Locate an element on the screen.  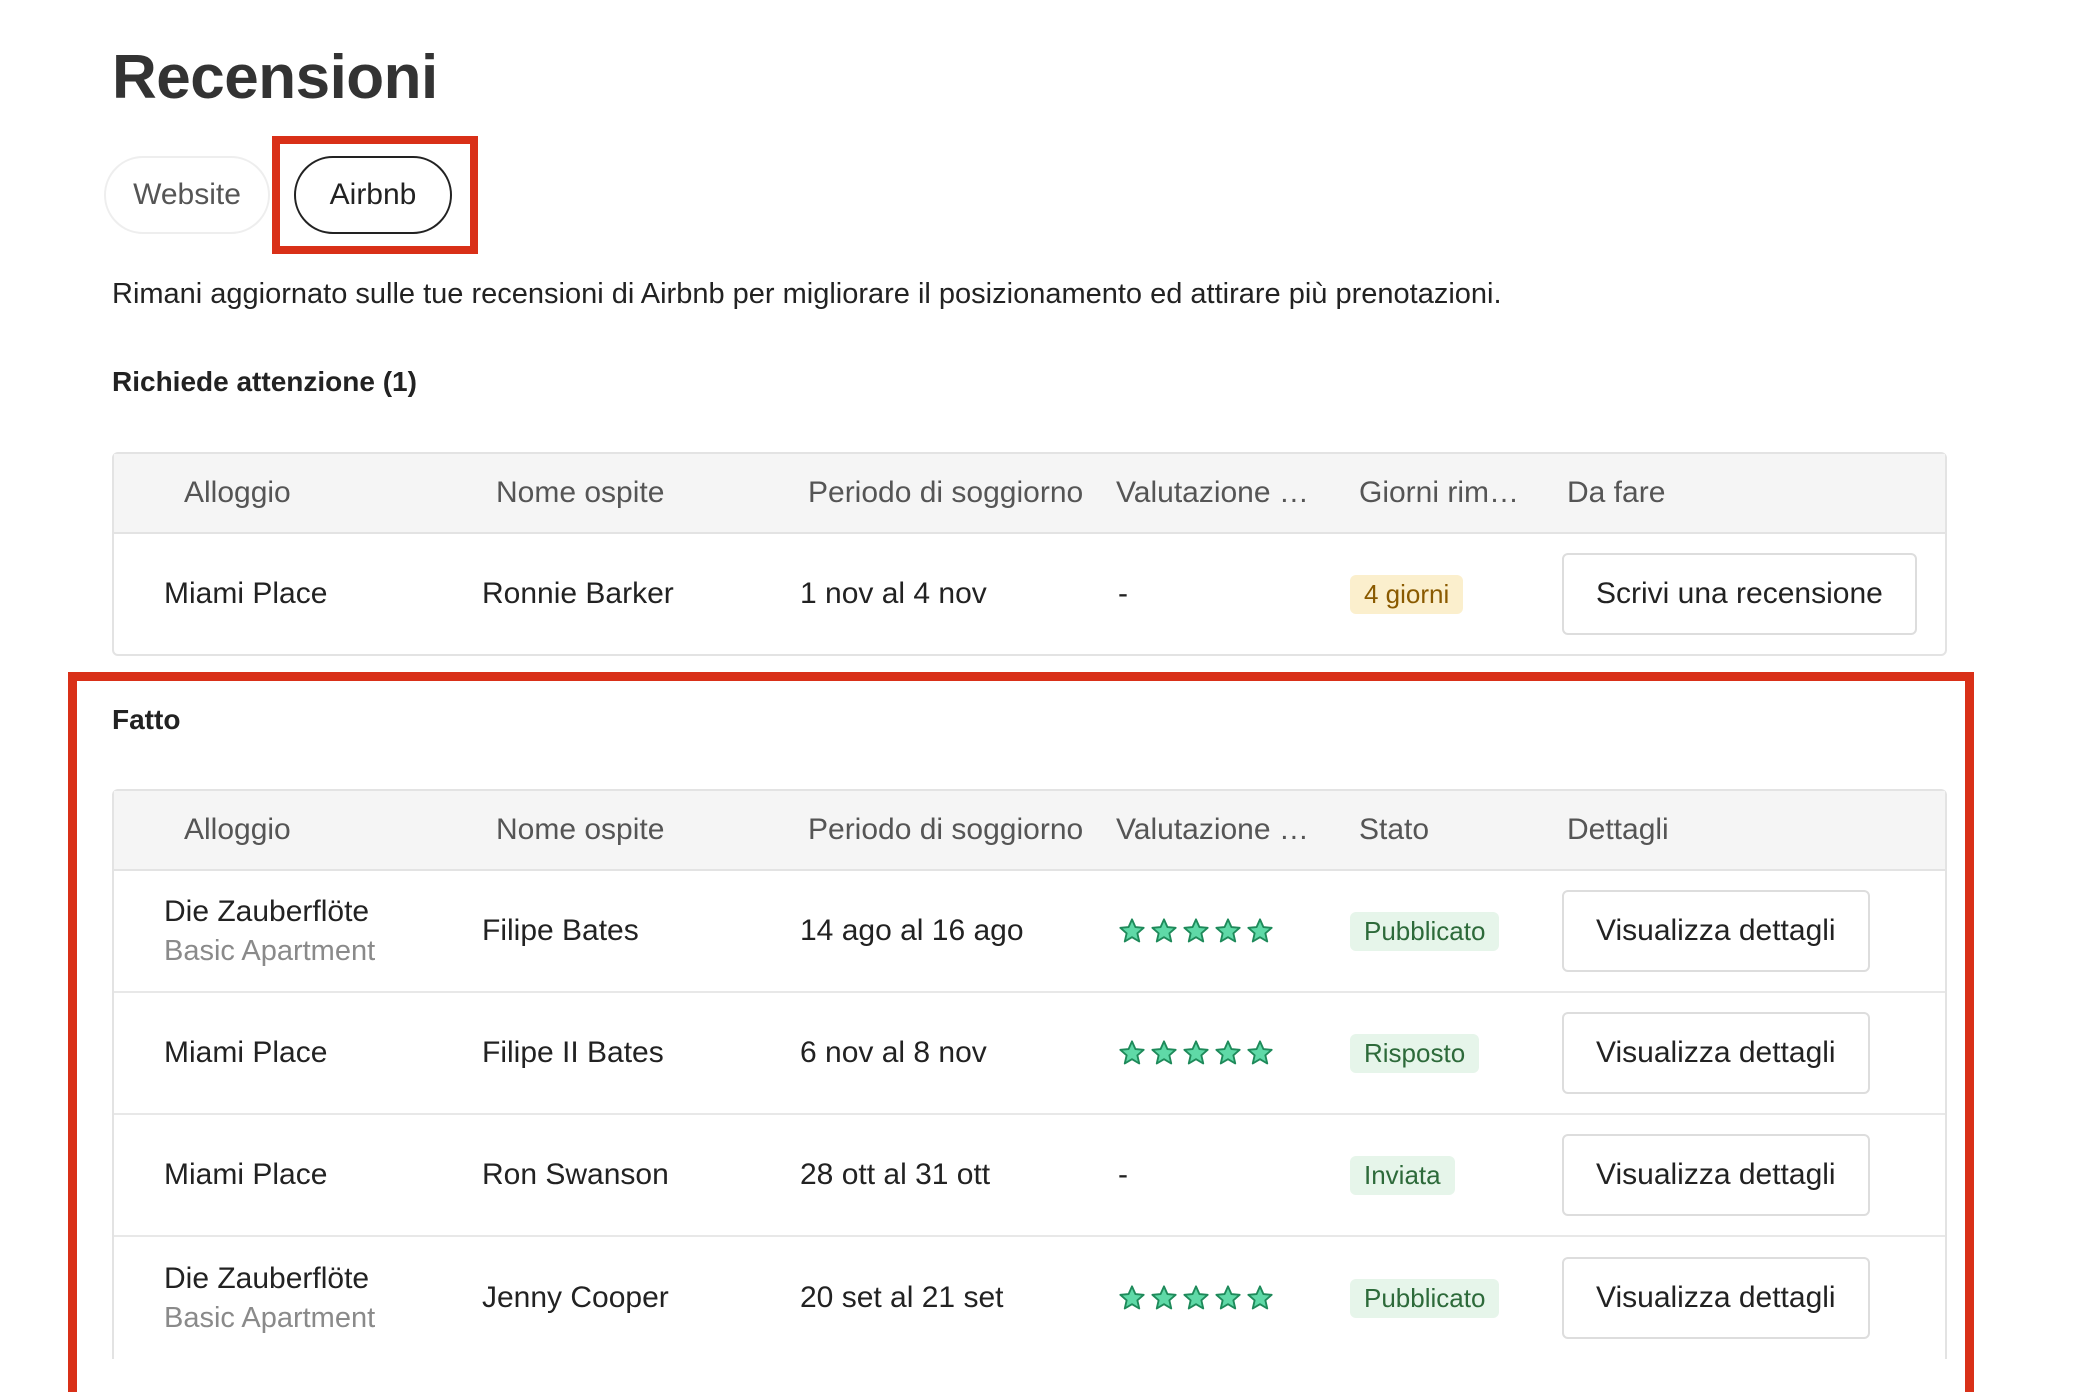
tab-airbnb: Airbnb is located at coordinates (373, 195).